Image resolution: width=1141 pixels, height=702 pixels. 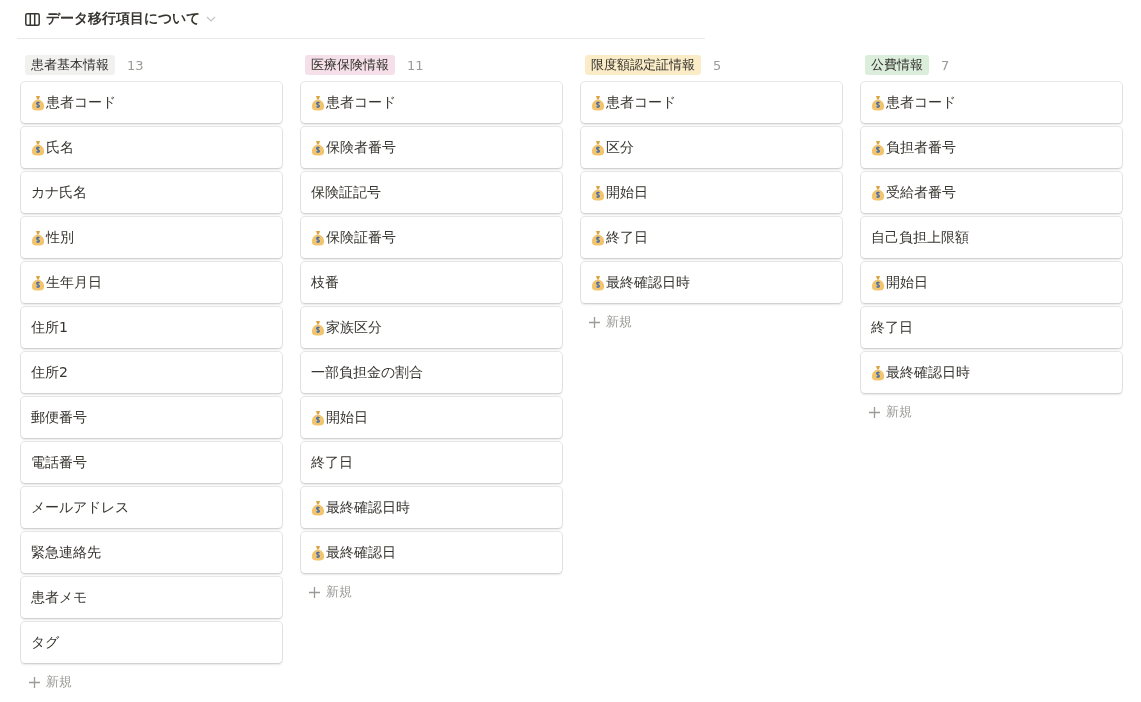 What do you see at coordinates (123, 19) in the screenshot?
I see `view-title: データ移行項目について` at bounding box center [123, 19].